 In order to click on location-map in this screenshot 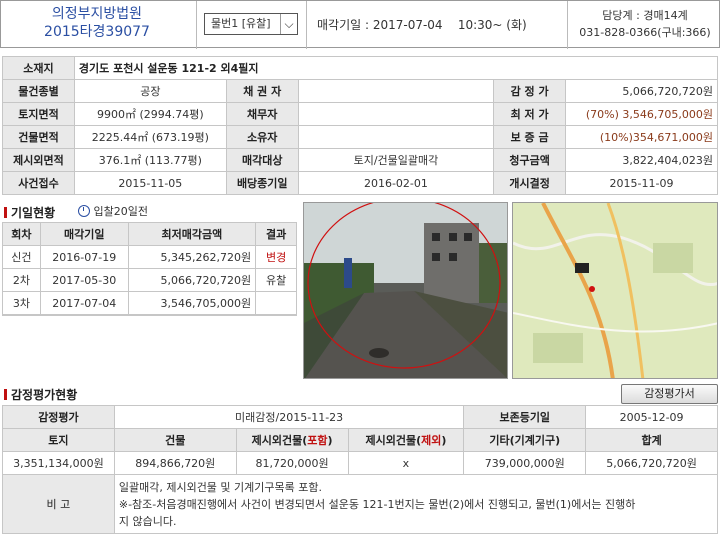, I will do `click(615, 290)`.